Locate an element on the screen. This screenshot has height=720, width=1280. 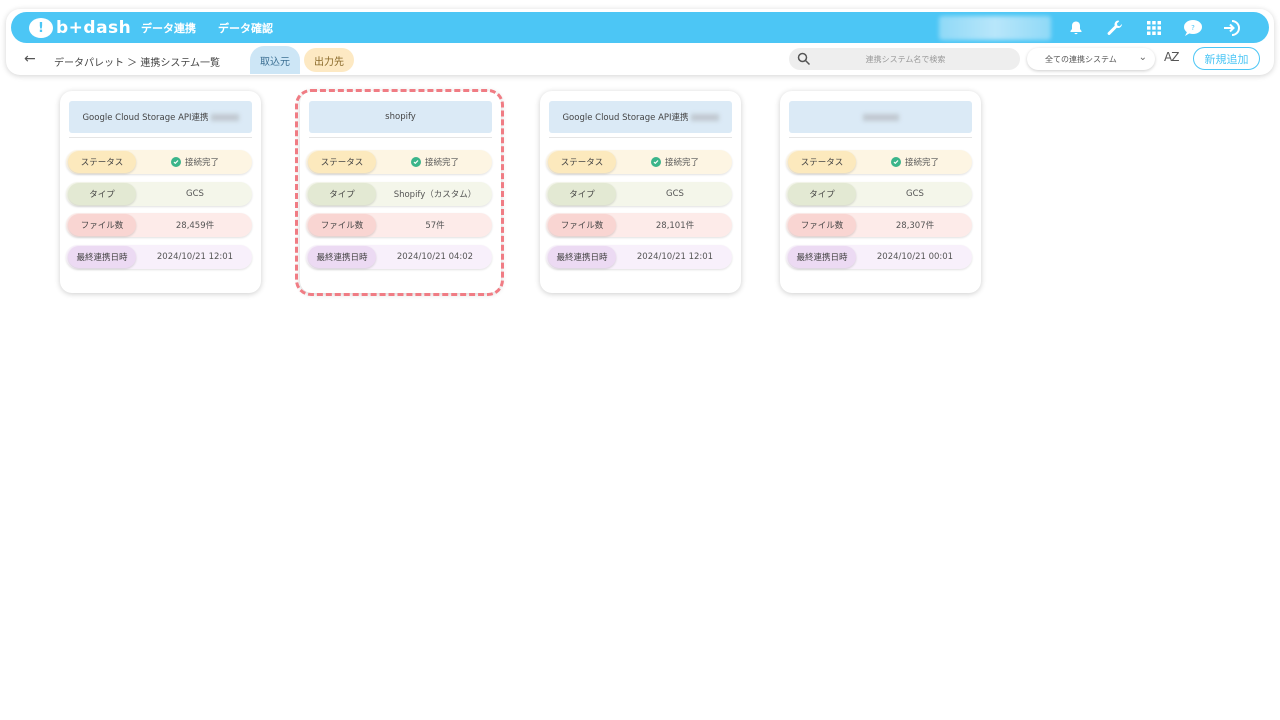
top-icons: ? is located at coordinates (1154, 27).